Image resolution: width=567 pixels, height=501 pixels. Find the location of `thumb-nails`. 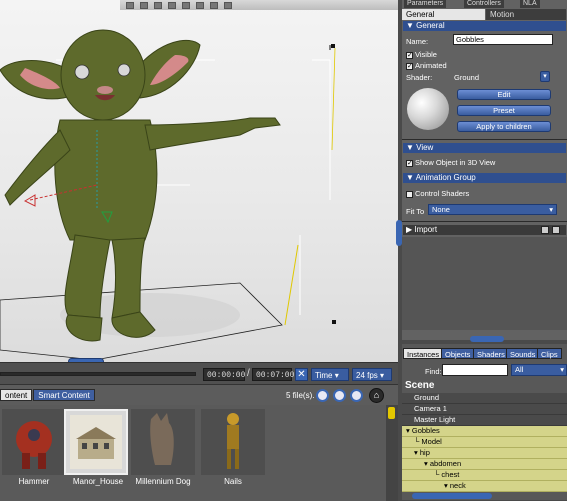

thumb-nails is located at coordinates (233, 442).